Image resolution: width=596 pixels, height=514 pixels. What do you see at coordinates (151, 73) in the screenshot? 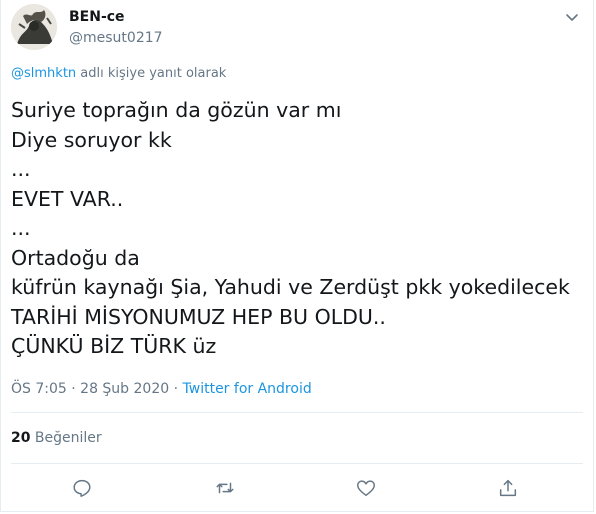
I see `replying-to-label: adlı kişiye yanıt olarak` at bounding box center [151, 73].